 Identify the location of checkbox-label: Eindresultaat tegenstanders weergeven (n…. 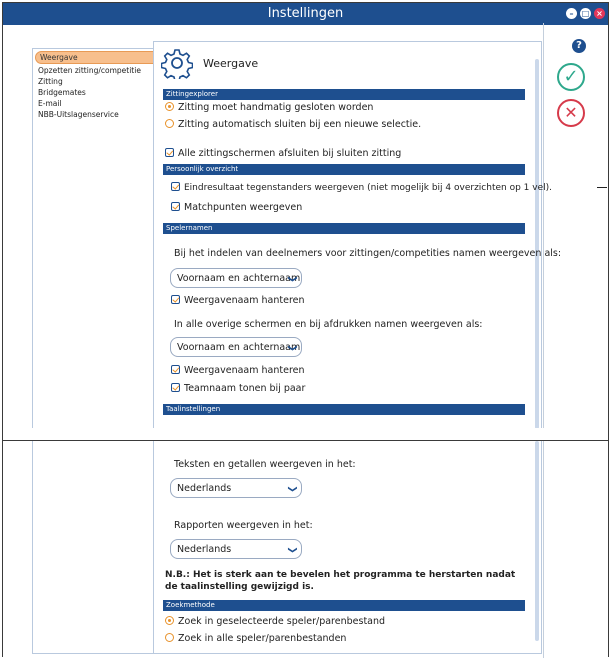
(368, 188).